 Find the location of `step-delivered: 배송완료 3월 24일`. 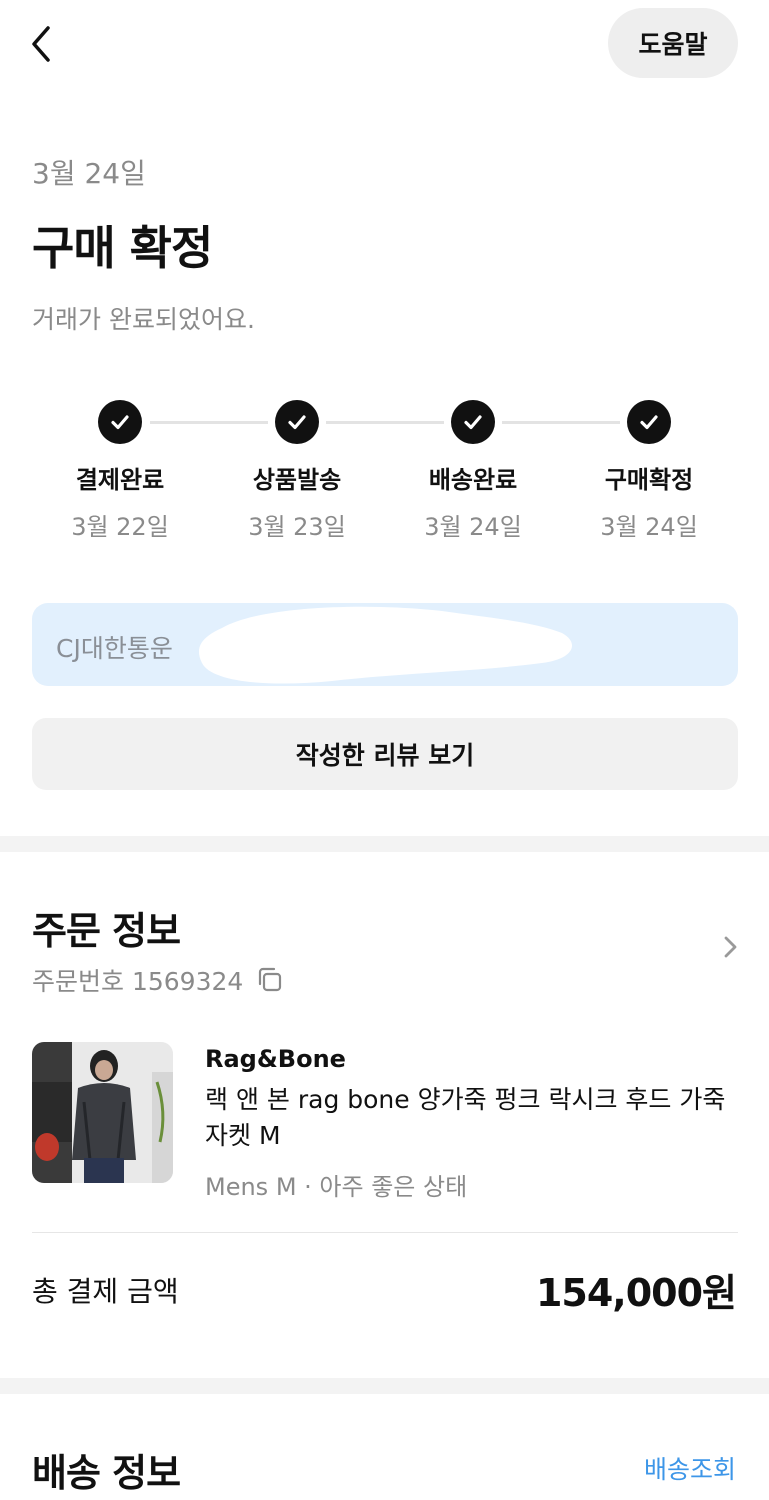

step-delivered: 배송완료 3월 24일 is located at coordinates (473, 471).